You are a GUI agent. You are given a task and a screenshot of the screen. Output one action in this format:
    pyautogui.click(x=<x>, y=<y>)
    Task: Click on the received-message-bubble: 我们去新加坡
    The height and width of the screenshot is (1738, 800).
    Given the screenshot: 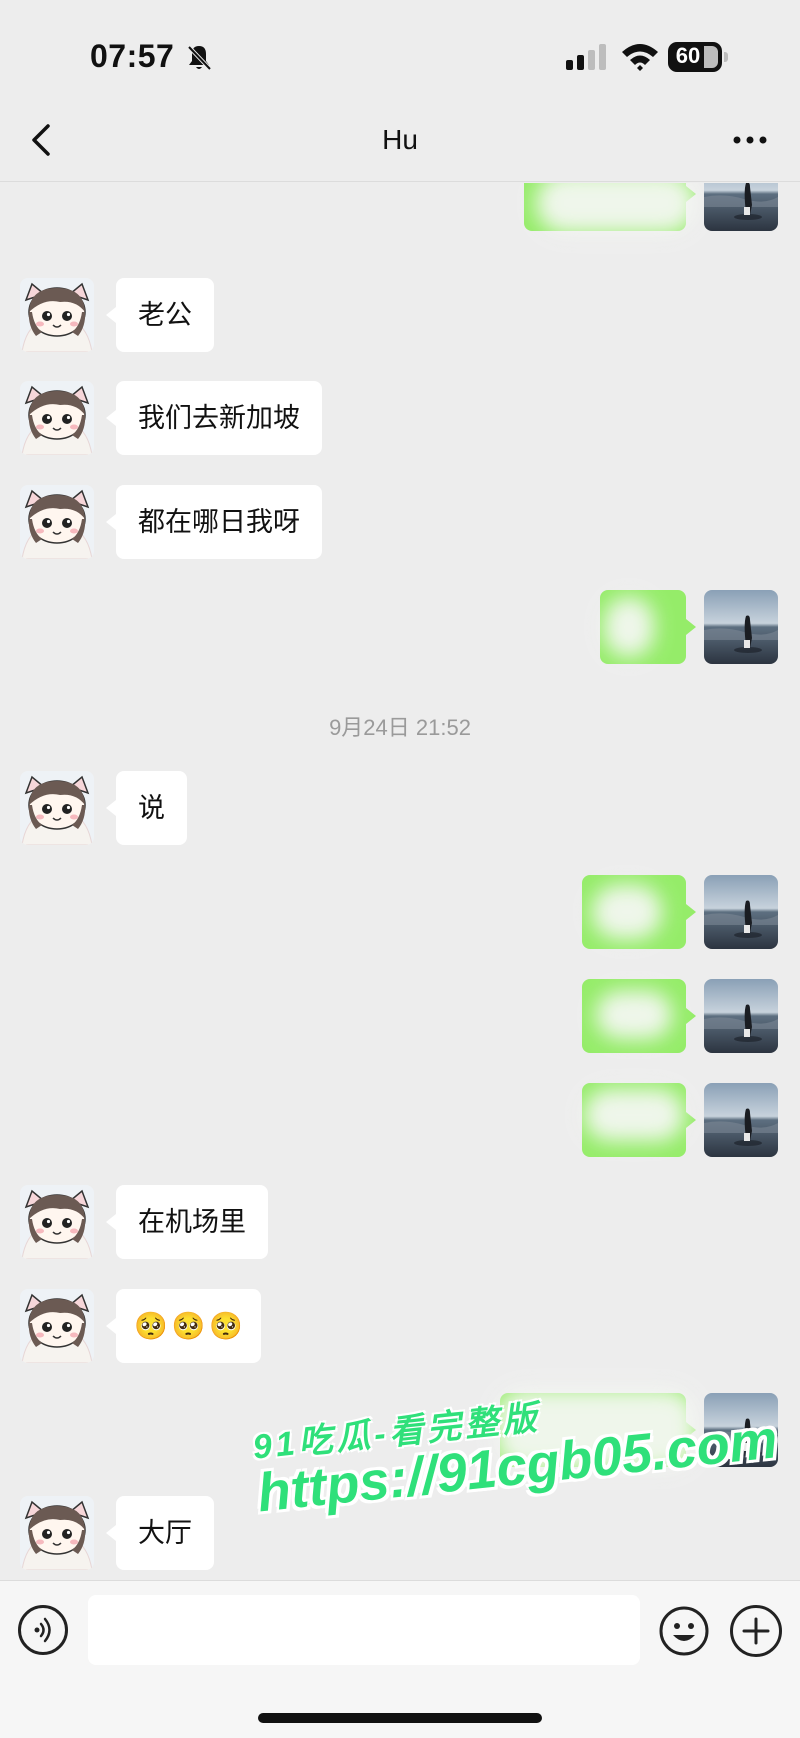 What is the action you would take?
    pyautogui.click(x=214, y=418)
    